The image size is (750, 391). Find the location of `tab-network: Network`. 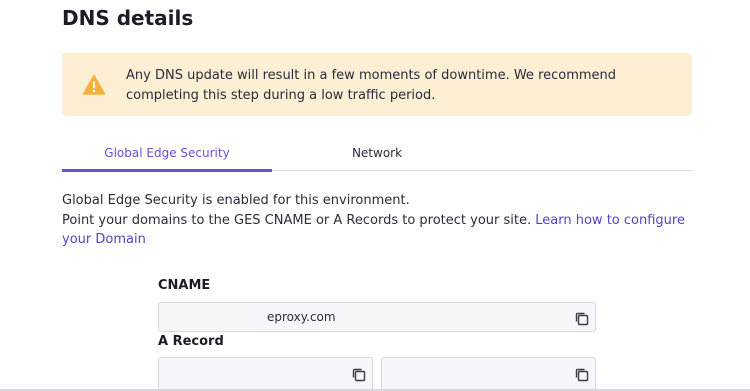

tab-network: Network is located at coordinates (377, 152).